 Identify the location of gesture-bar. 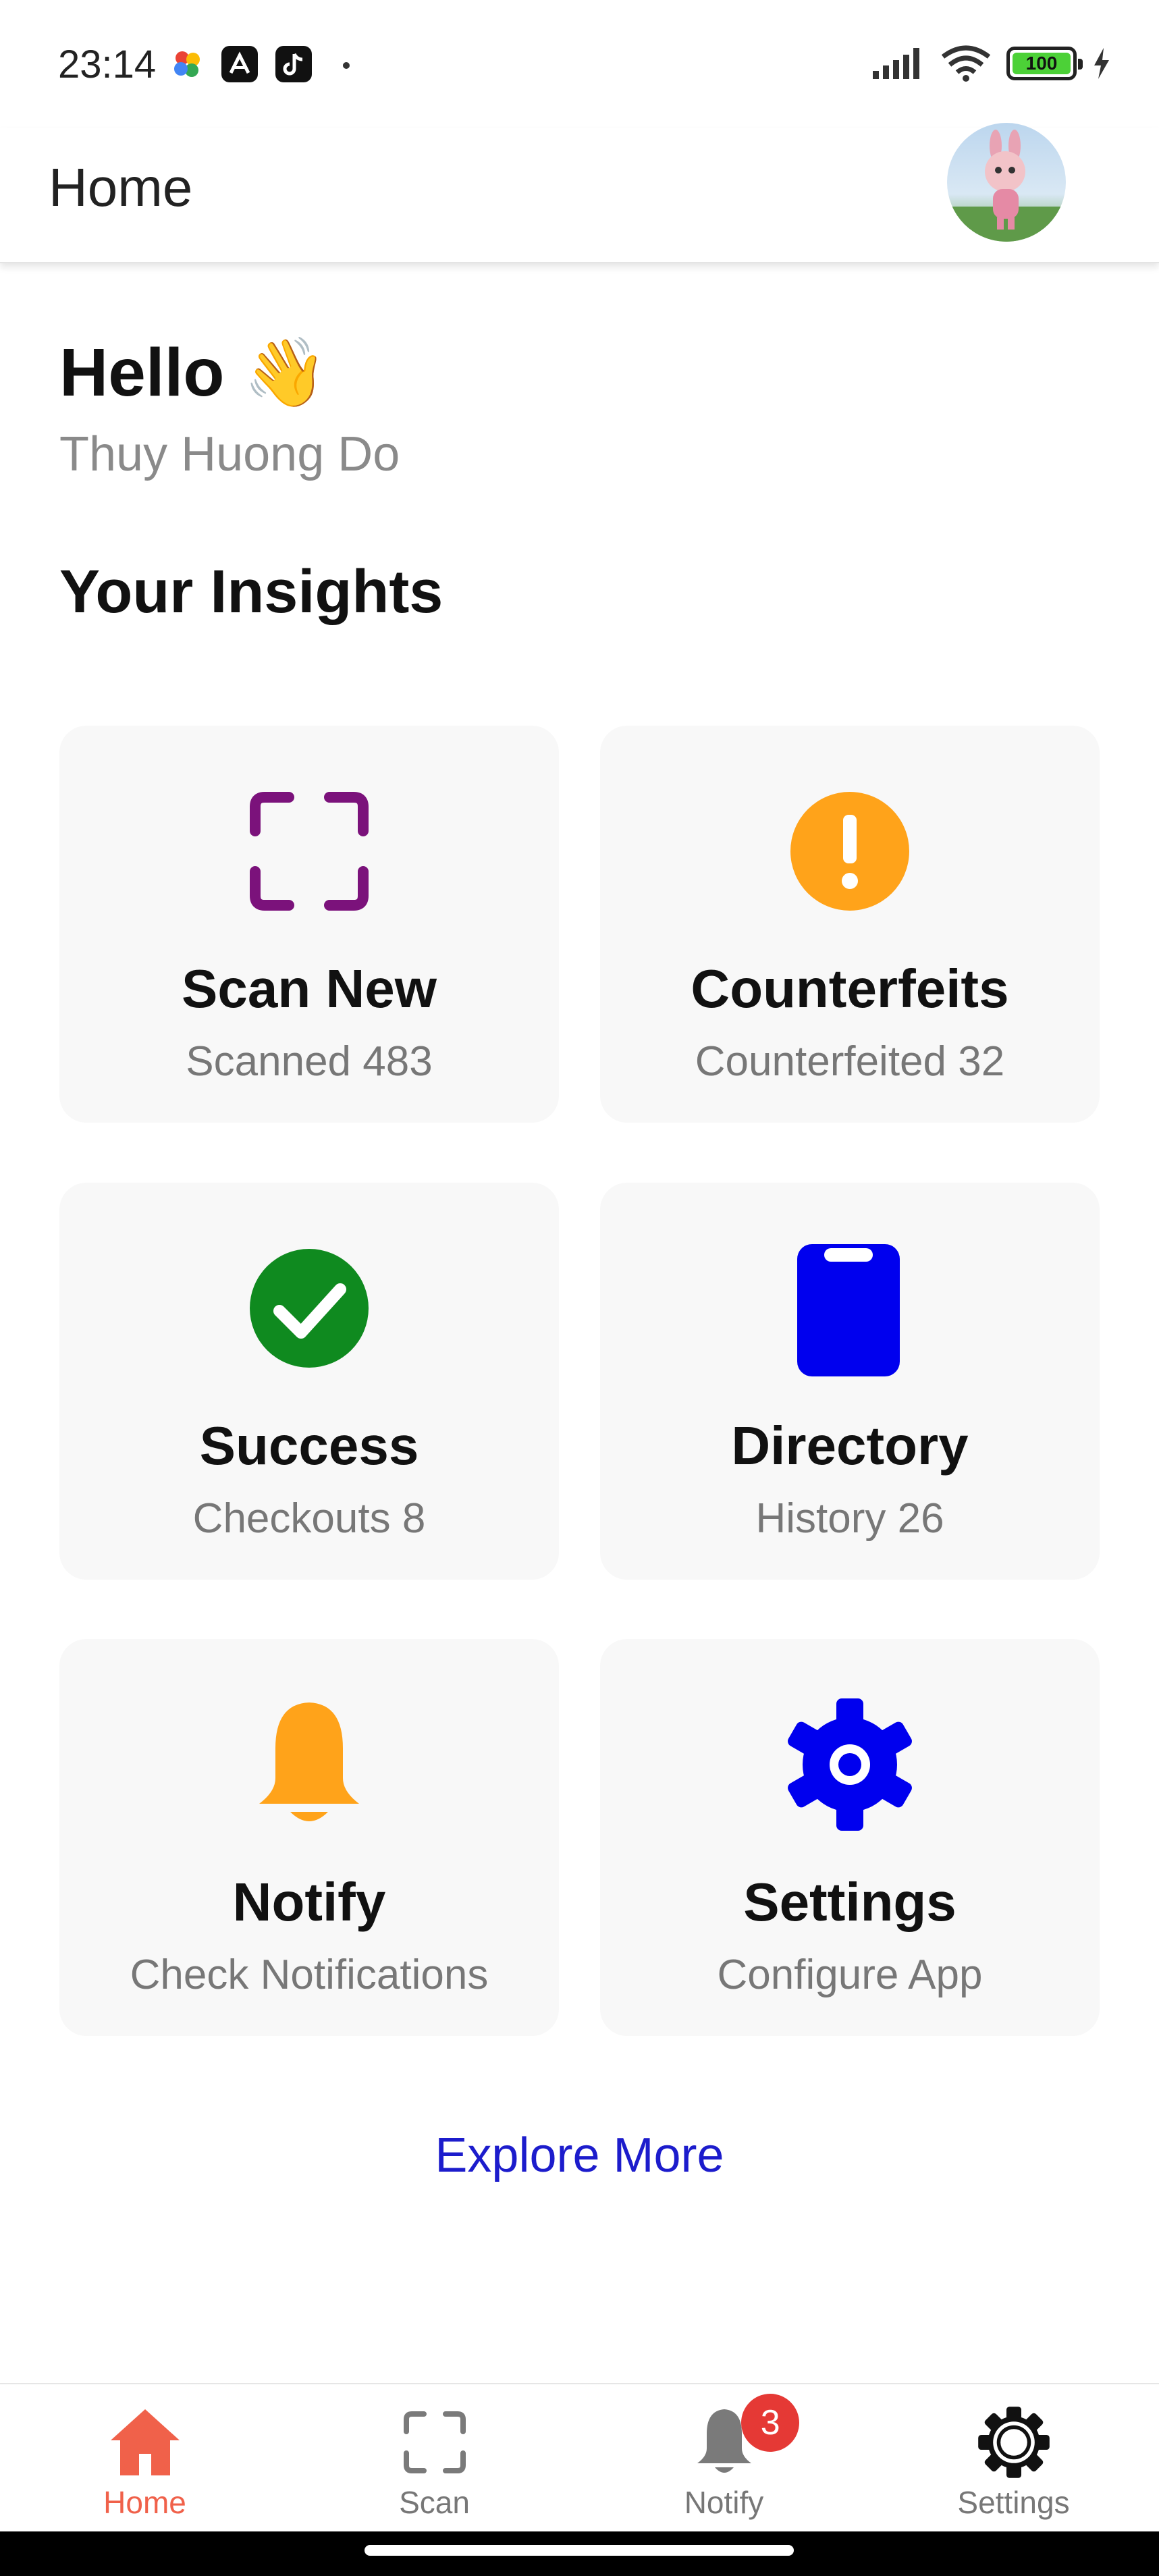
(579, 2553).